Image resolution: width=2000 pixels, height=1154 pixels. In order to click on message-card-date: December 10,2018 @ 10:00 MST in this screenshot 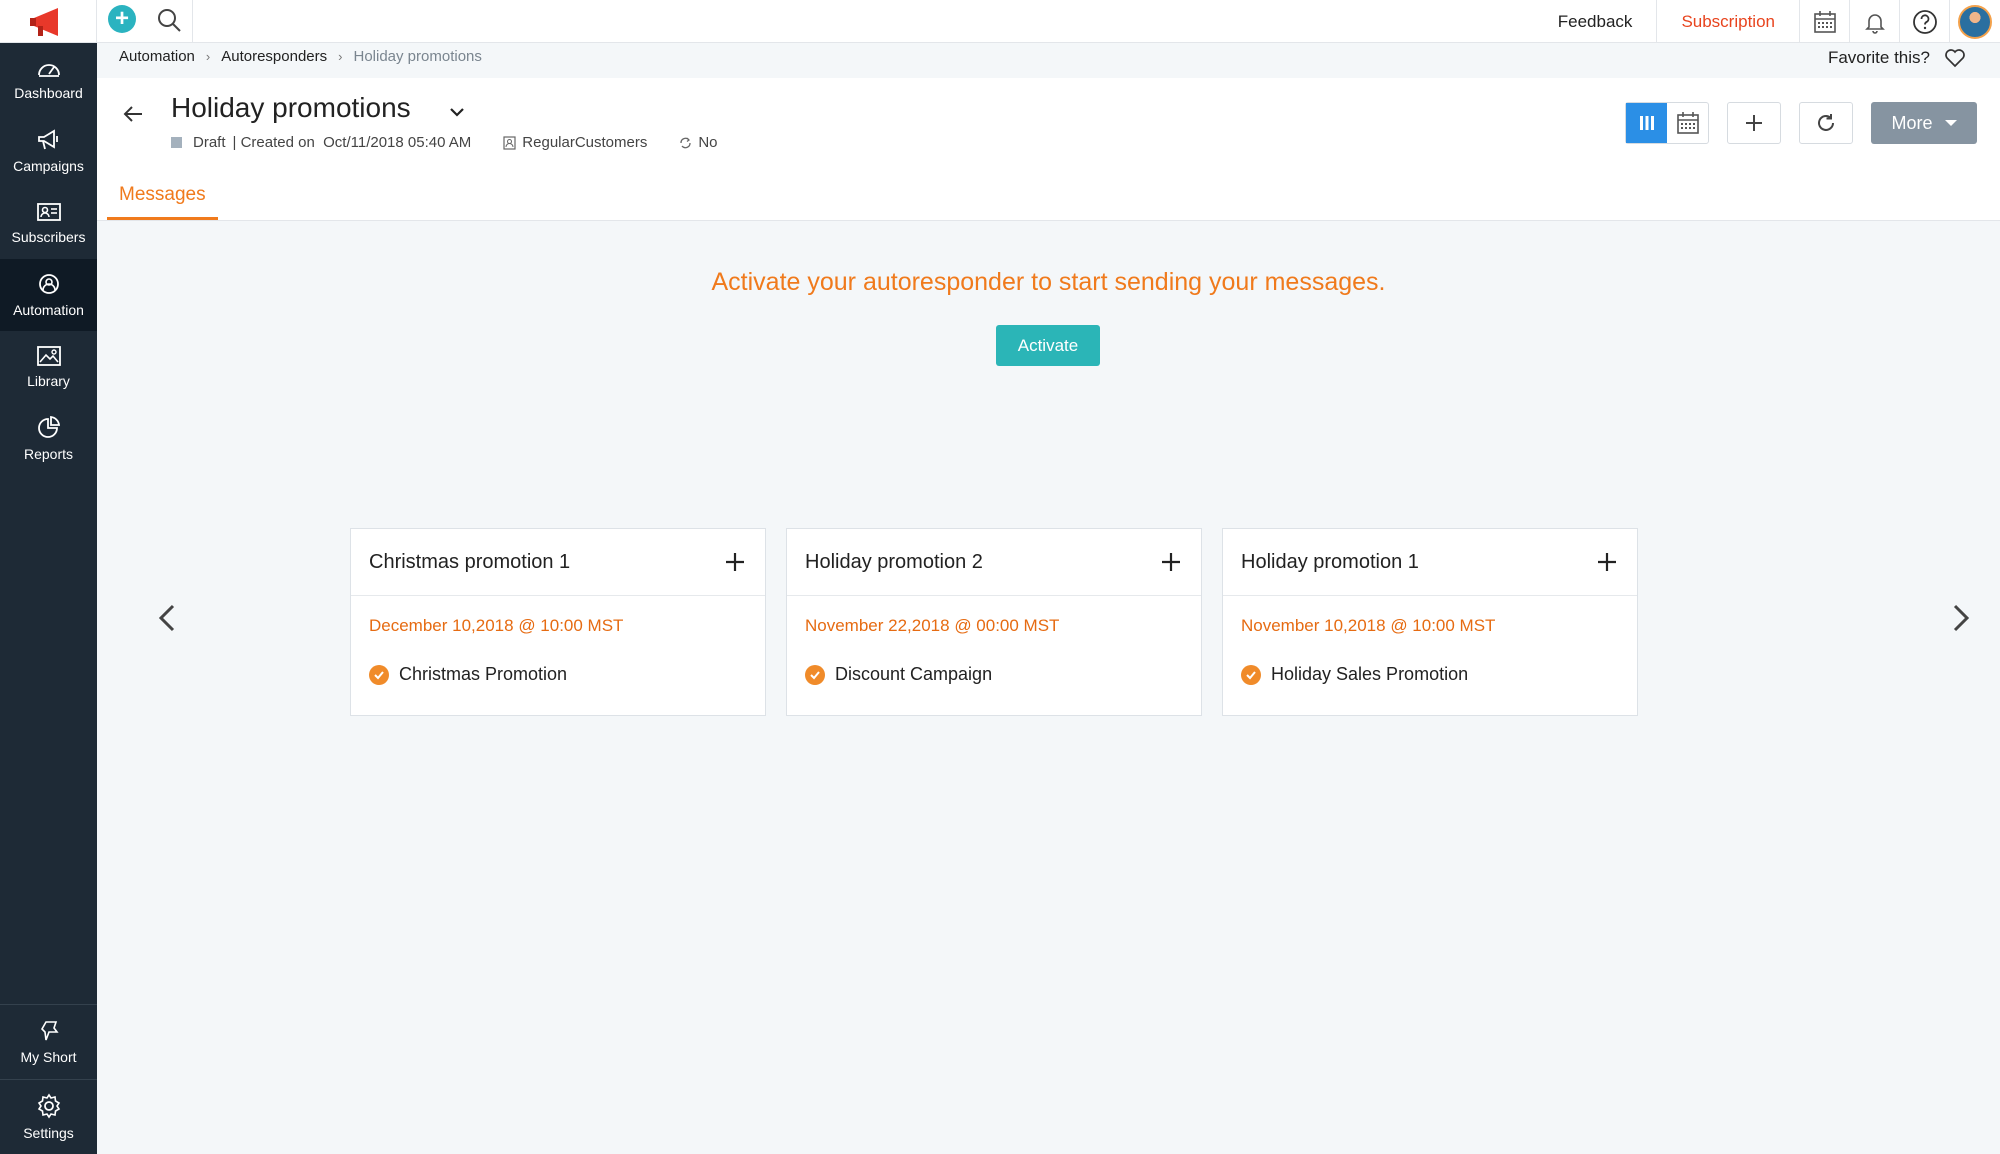, I will do `click(496, 625)`.